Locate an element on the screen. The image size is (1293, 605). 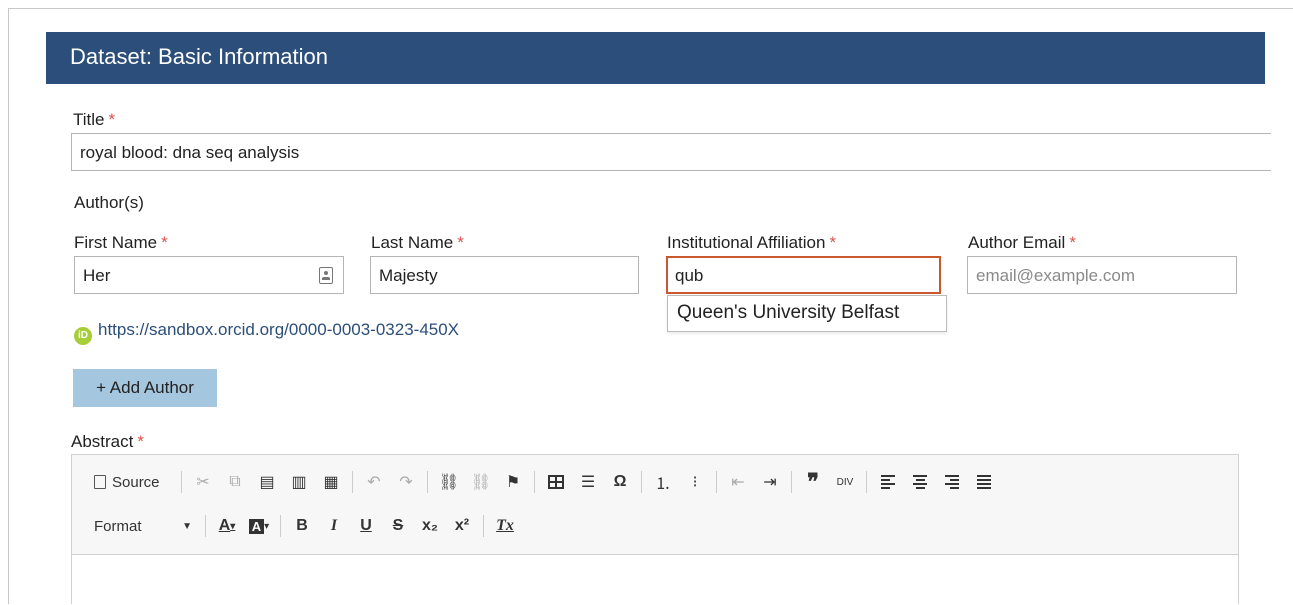
abstract-label: Abstract * is located at coordinates (107, 441).